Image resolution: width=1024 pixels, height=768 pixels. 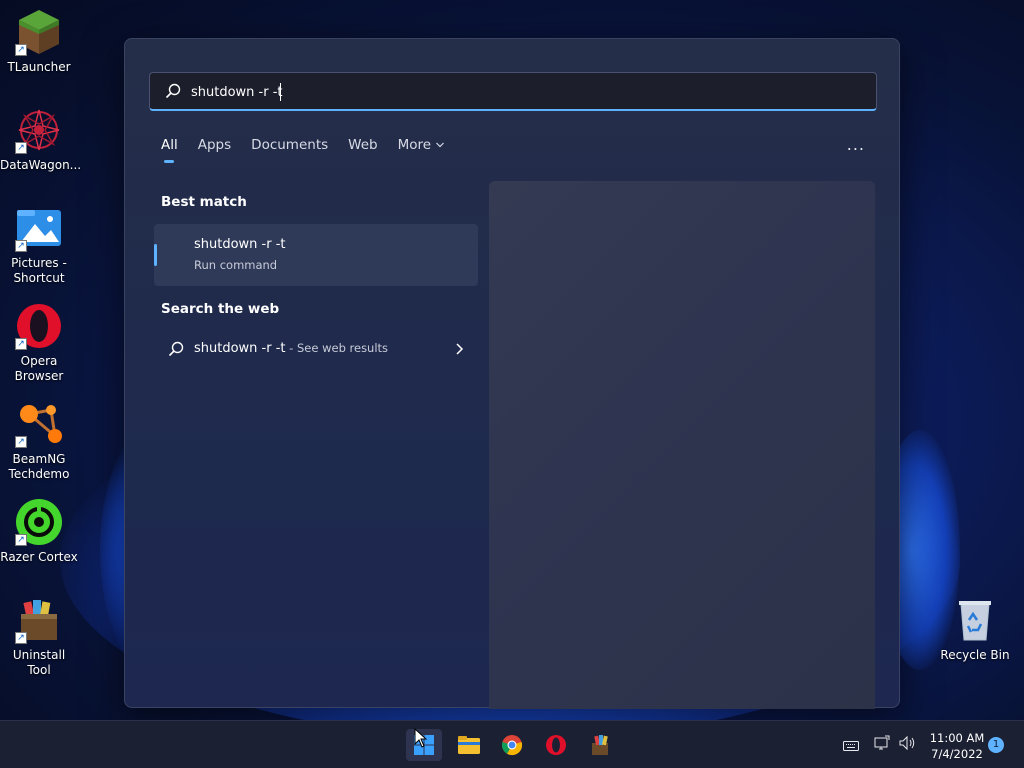 I want to click on best-match-subtitle: Run command, so click(x=236, y=265).